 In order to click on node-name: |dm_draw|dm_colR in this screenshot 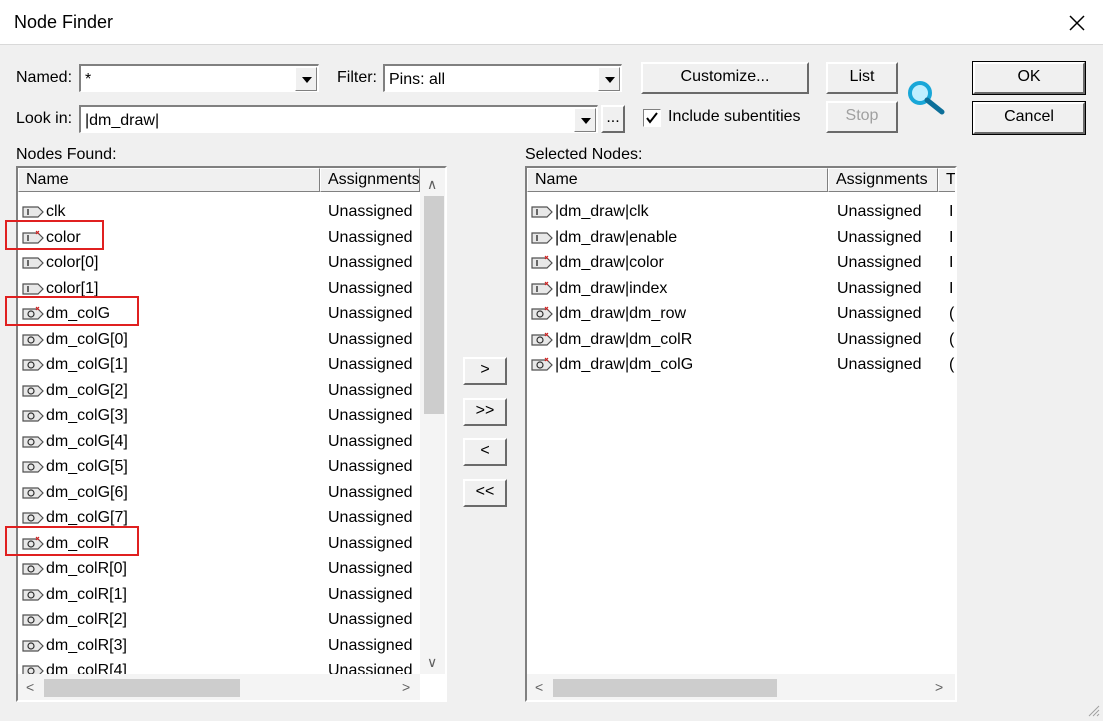, I will do `click(624, 339)`.